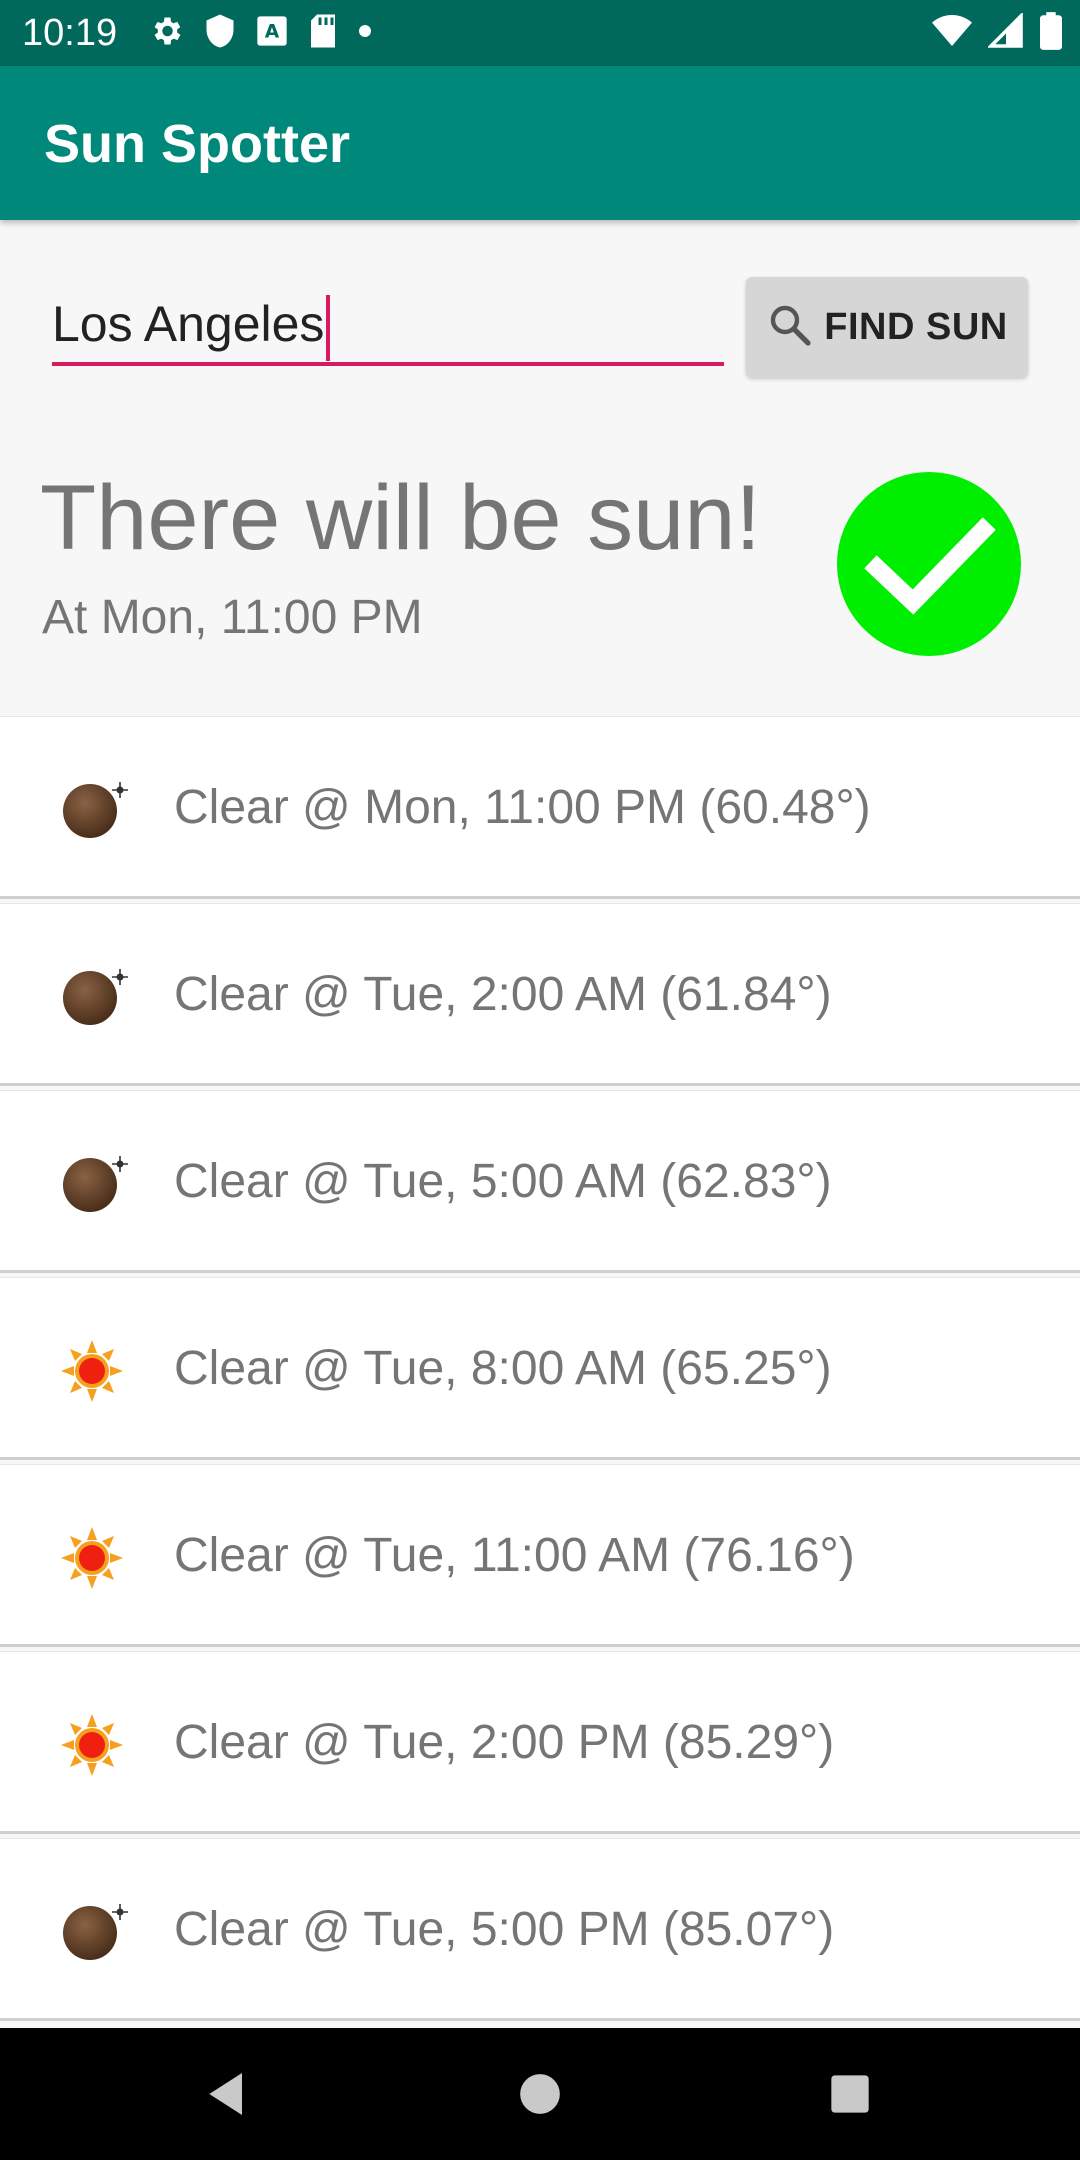  Describe the element at coordinates (540, 33) in the screenshot. I see `status-bar: 10:19 A` at that location.